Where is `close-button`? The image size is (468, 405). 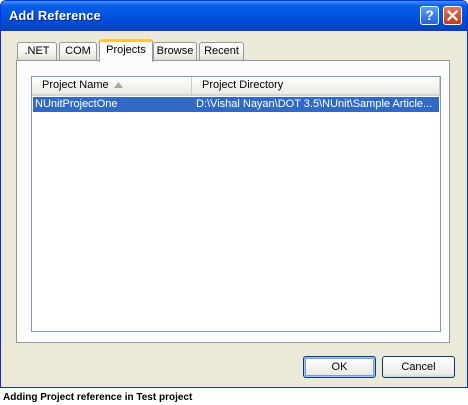
close-button is located at coordinates (452, 15).